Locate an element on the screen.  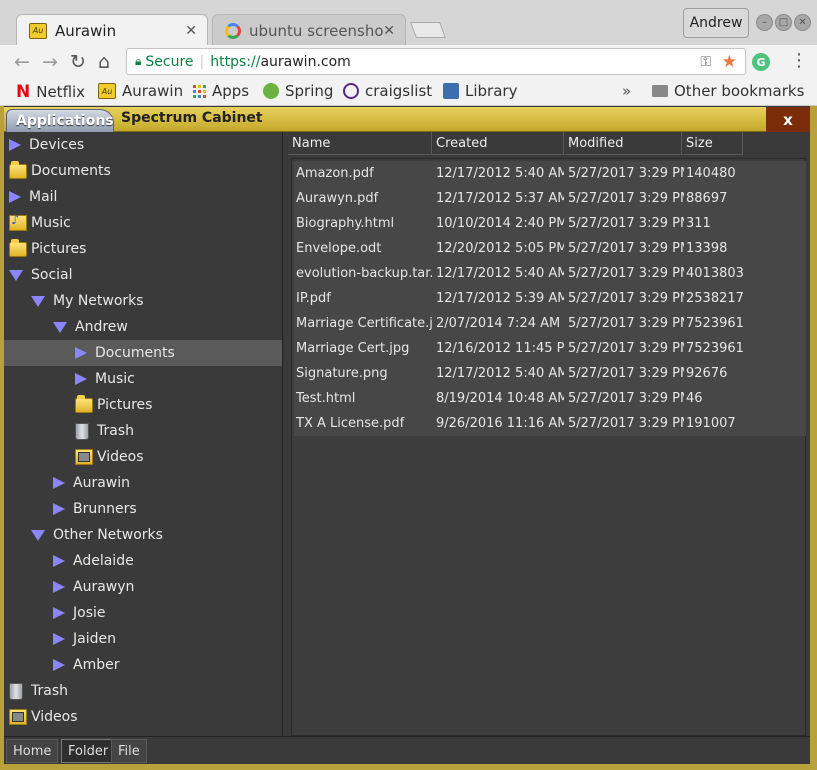
tree-item: My Networks is located at coordinates (143, 301).